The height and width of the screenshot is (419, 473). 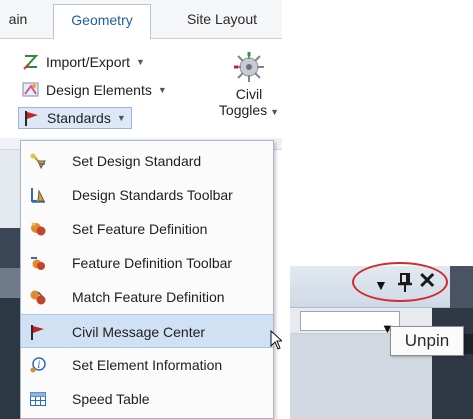 I want to click on design-standards-toolbar-icon, so click(x=38, y=195).